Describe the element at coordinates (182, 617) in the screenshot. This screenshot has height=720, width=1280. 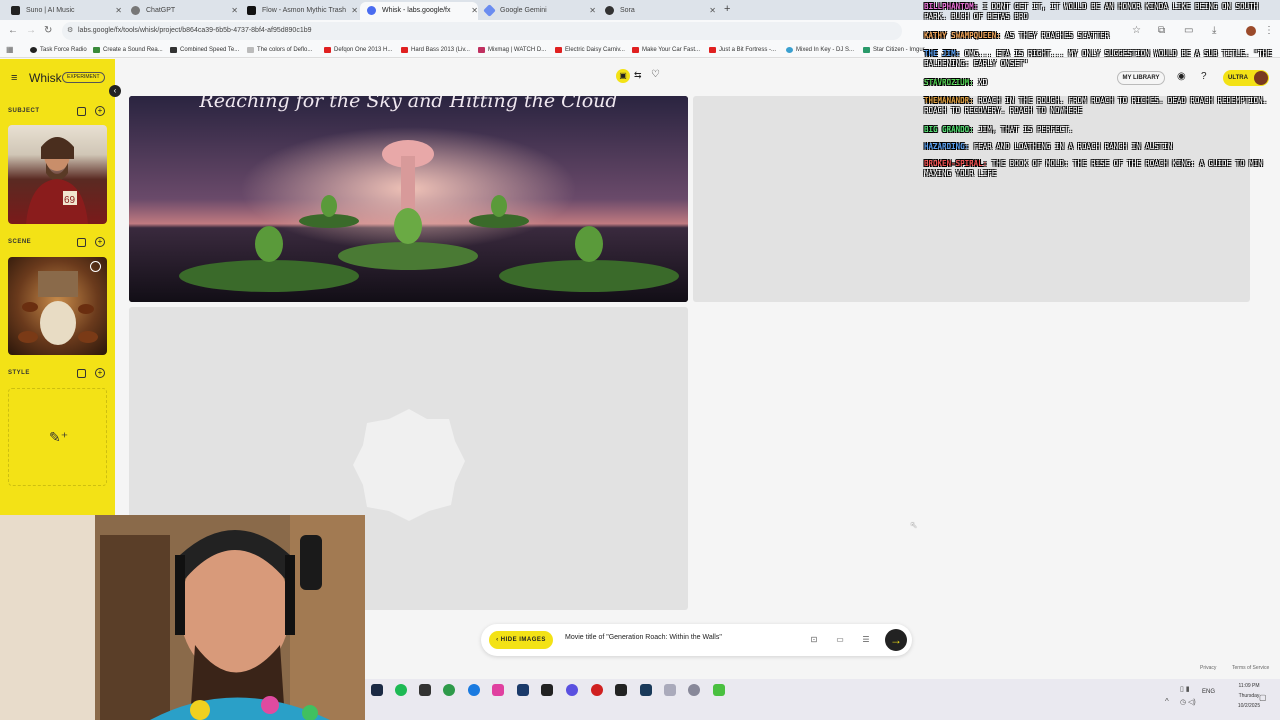
I see `webcam-overlay` at that location.